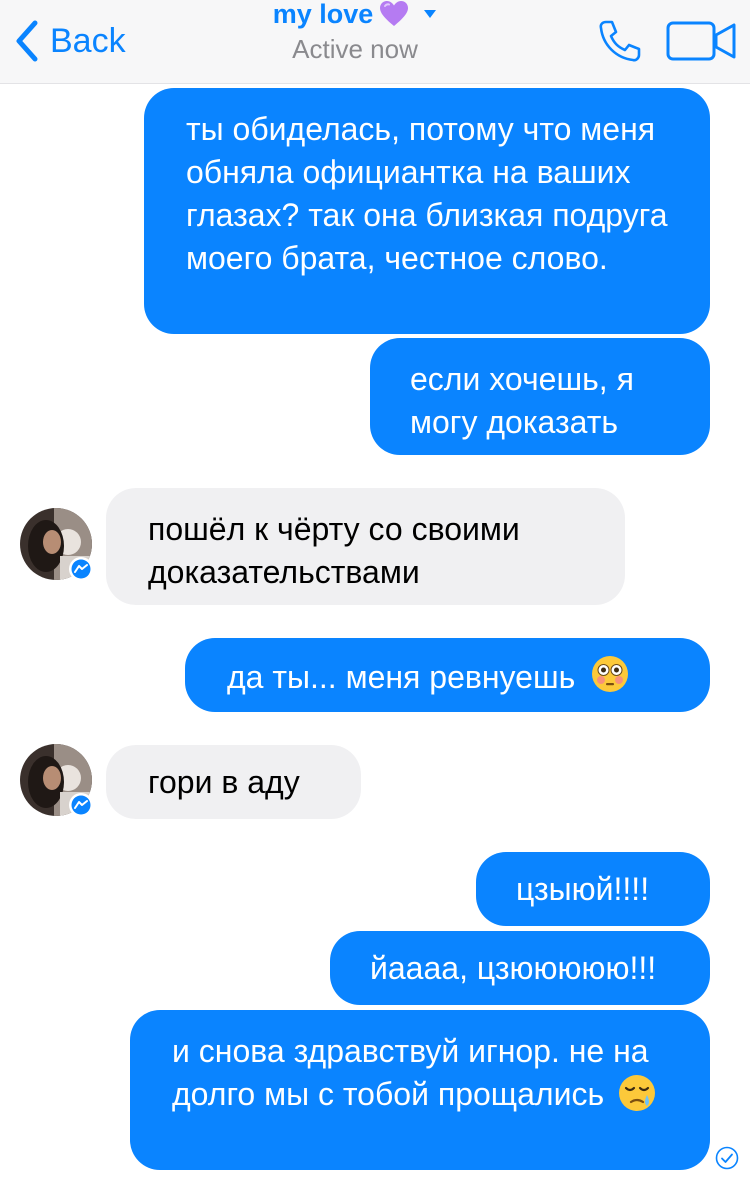 Image resolution: width=750 pixels, height=1190 pixels. I want to click on back-button: Back, so click(70, 41).